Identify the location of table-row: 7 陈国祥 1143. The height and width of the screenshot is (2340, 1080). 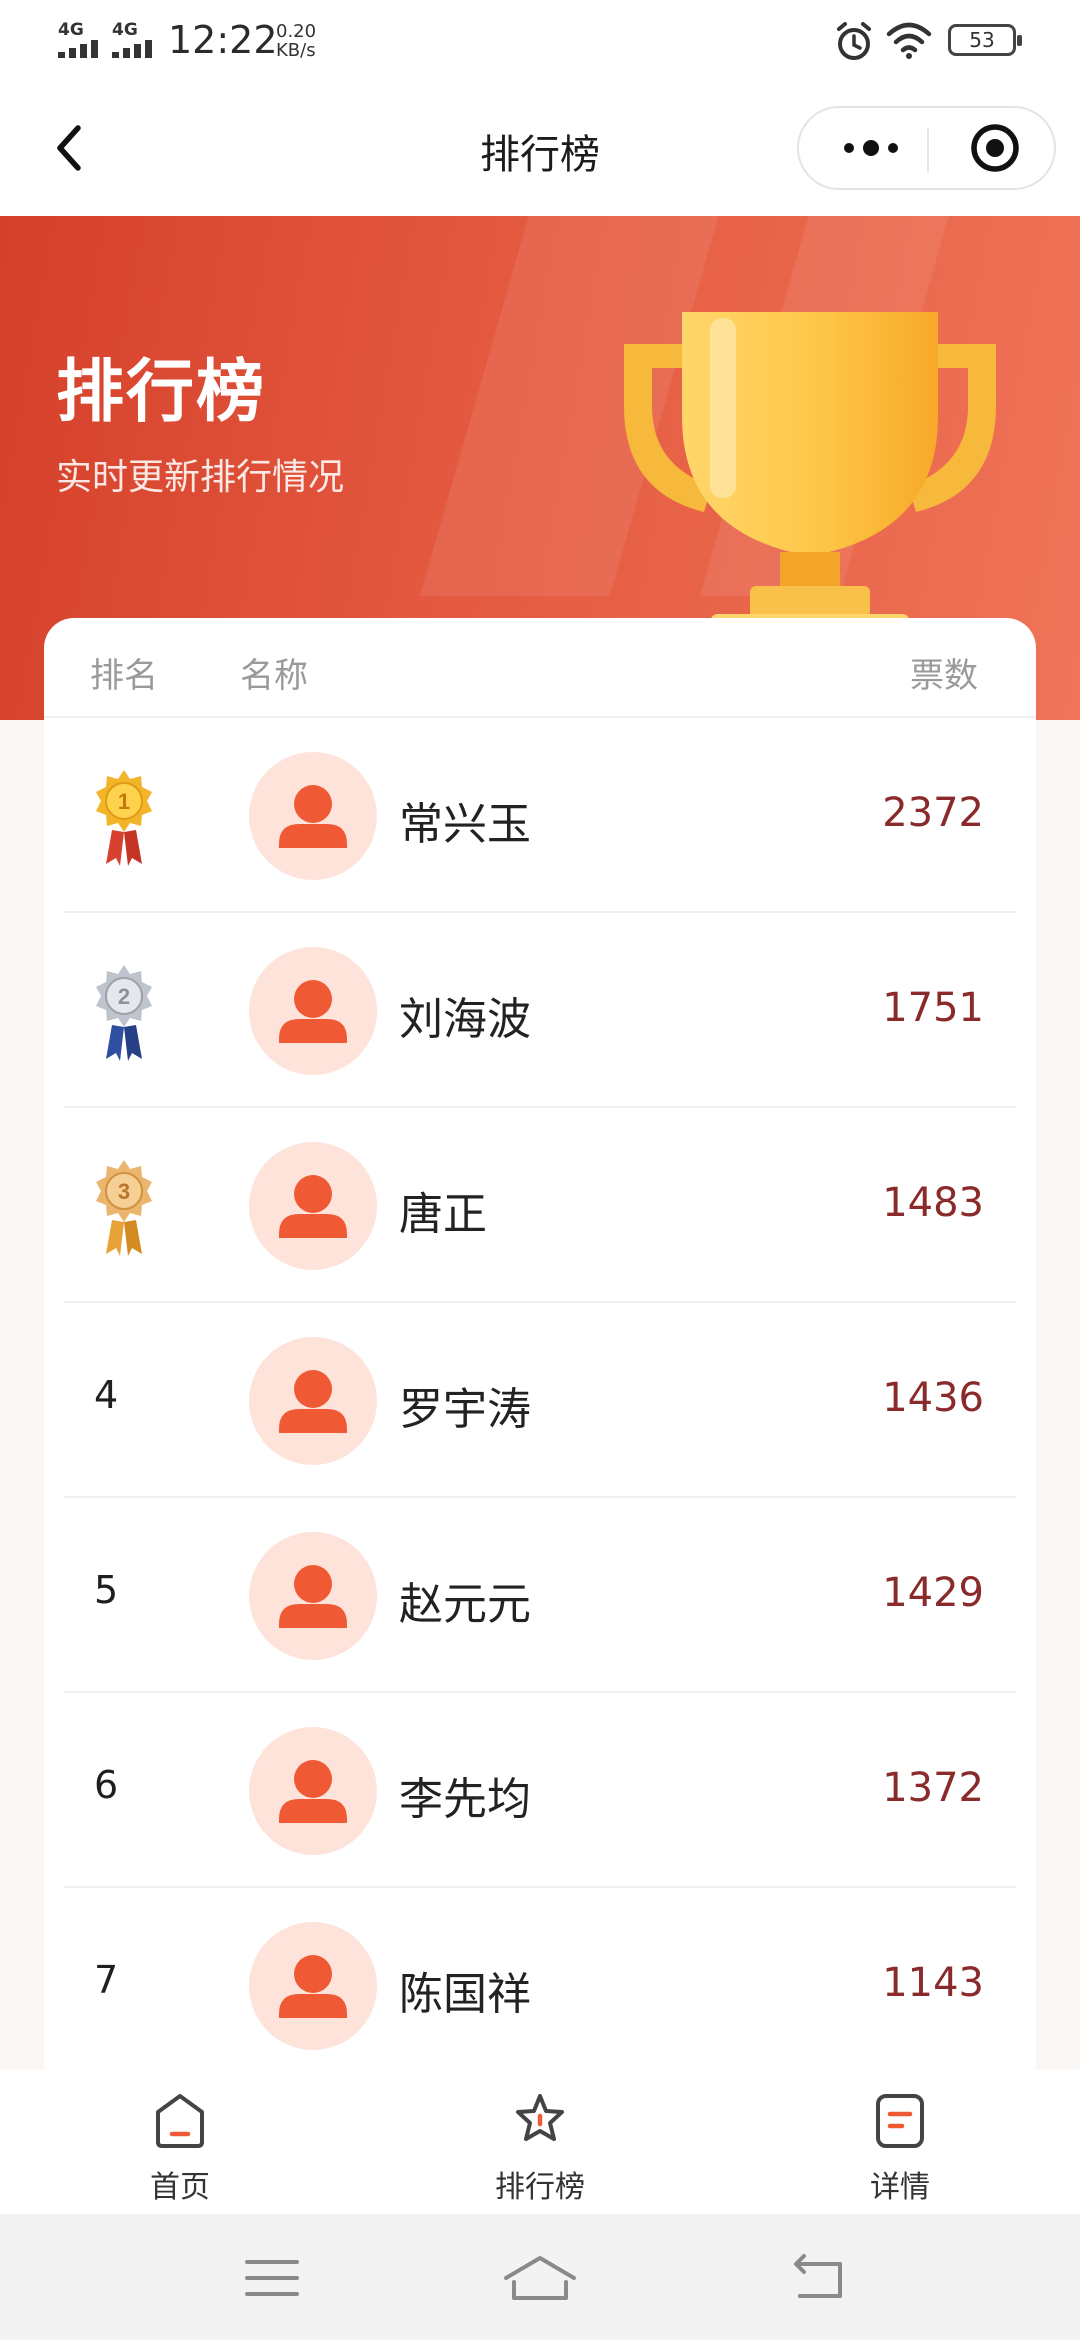
(540, 1979).